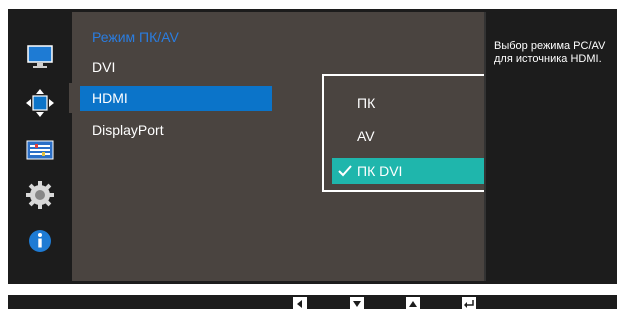  I want to click on gear-icon, so click(40, 195).